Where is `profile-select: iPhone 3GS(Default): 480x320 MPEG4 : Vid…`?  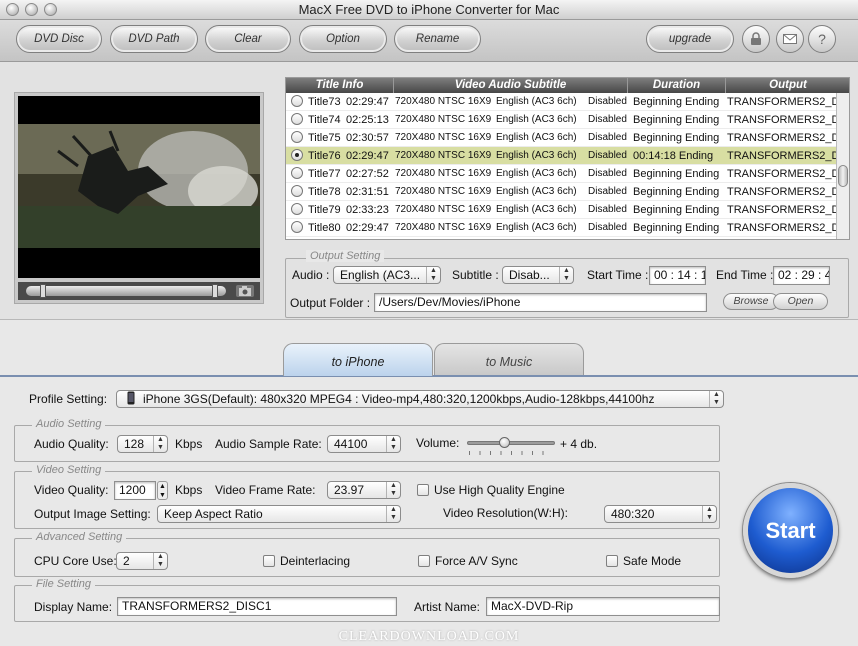
profile-select: iPhone 3GS(Default): 480x320 MPEG4 : Vid… is located at coordinates (420, 399).